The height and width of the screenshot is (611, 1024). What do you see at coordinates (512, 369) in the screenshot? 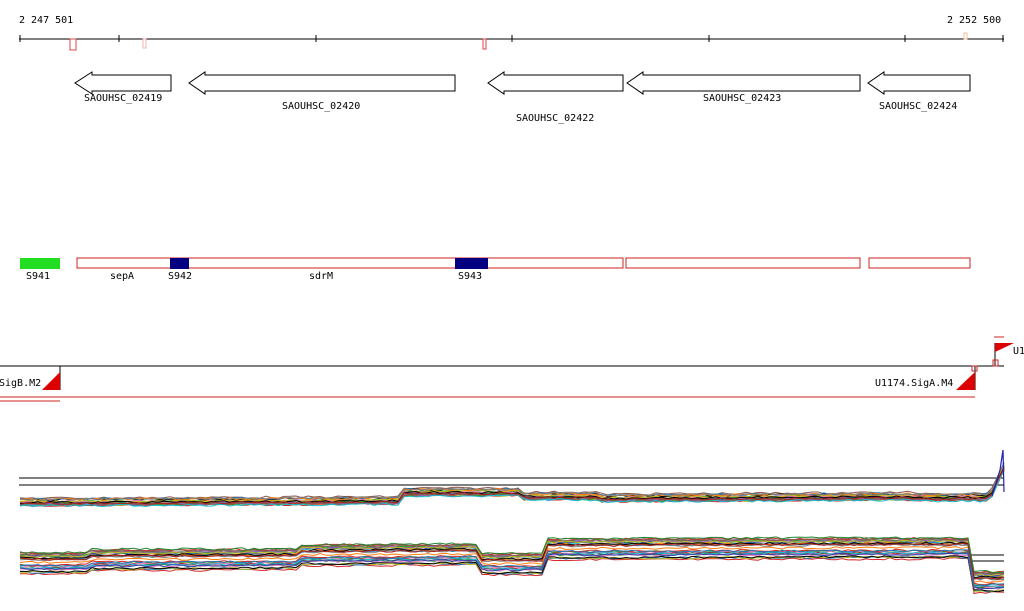
I see `promoter-track: SigB.M2 U1174.SigA.M4 U1` at bounding box center [512, 369].